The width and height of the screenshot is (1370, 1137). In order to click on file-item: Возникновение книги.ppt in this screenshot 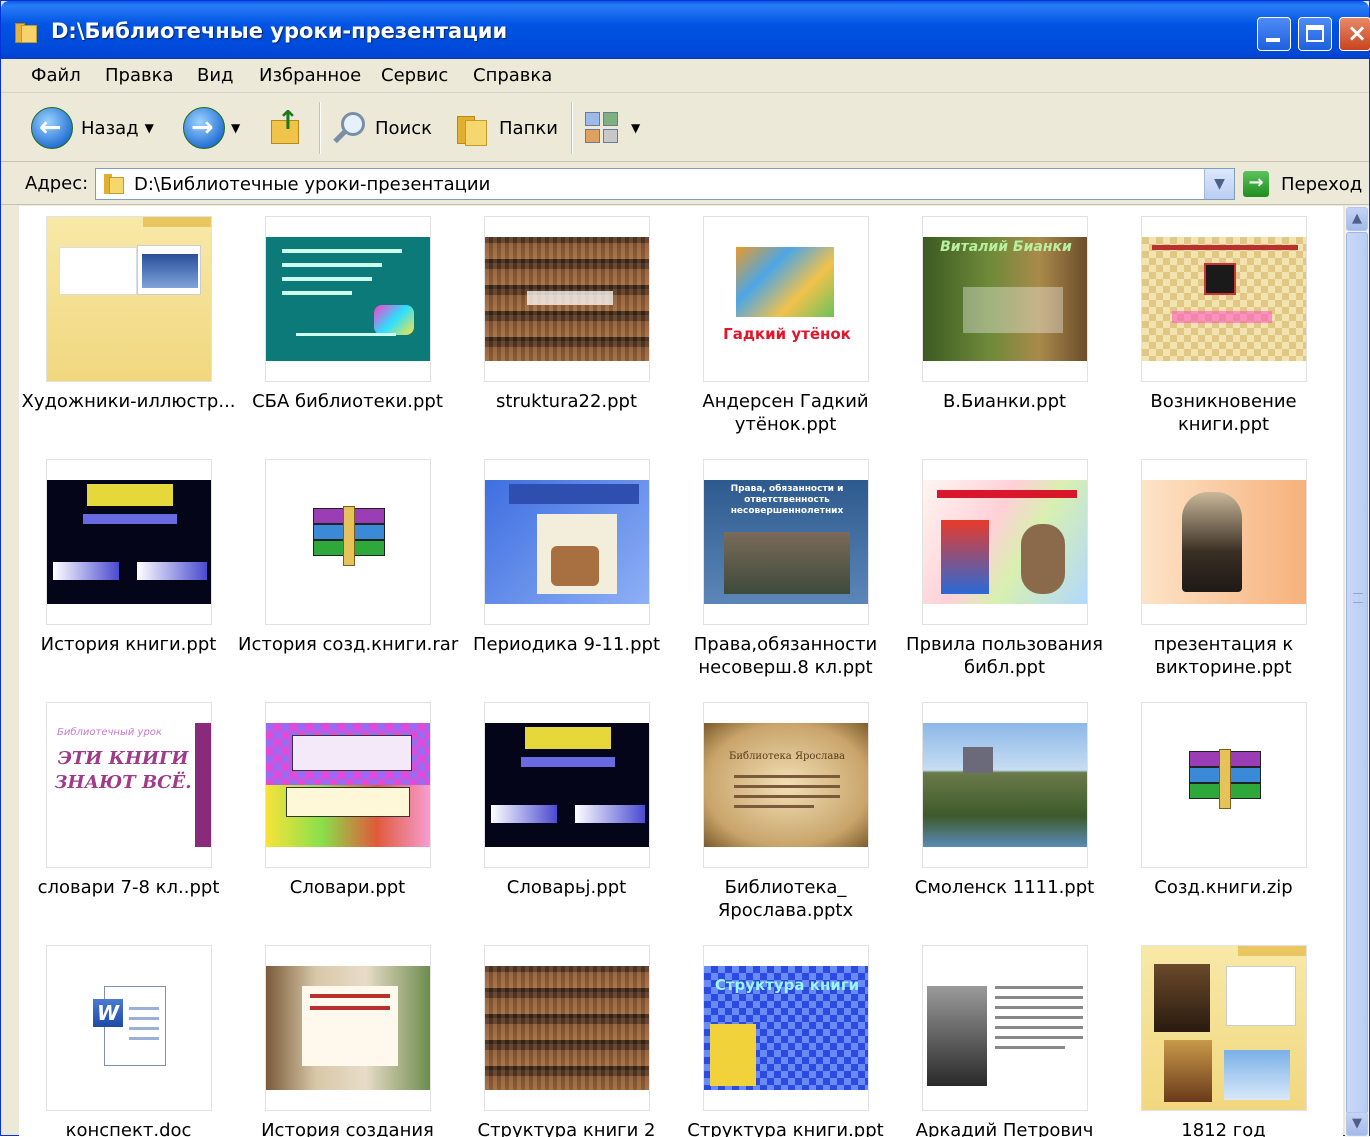, I will do `click(1223, 327)`.